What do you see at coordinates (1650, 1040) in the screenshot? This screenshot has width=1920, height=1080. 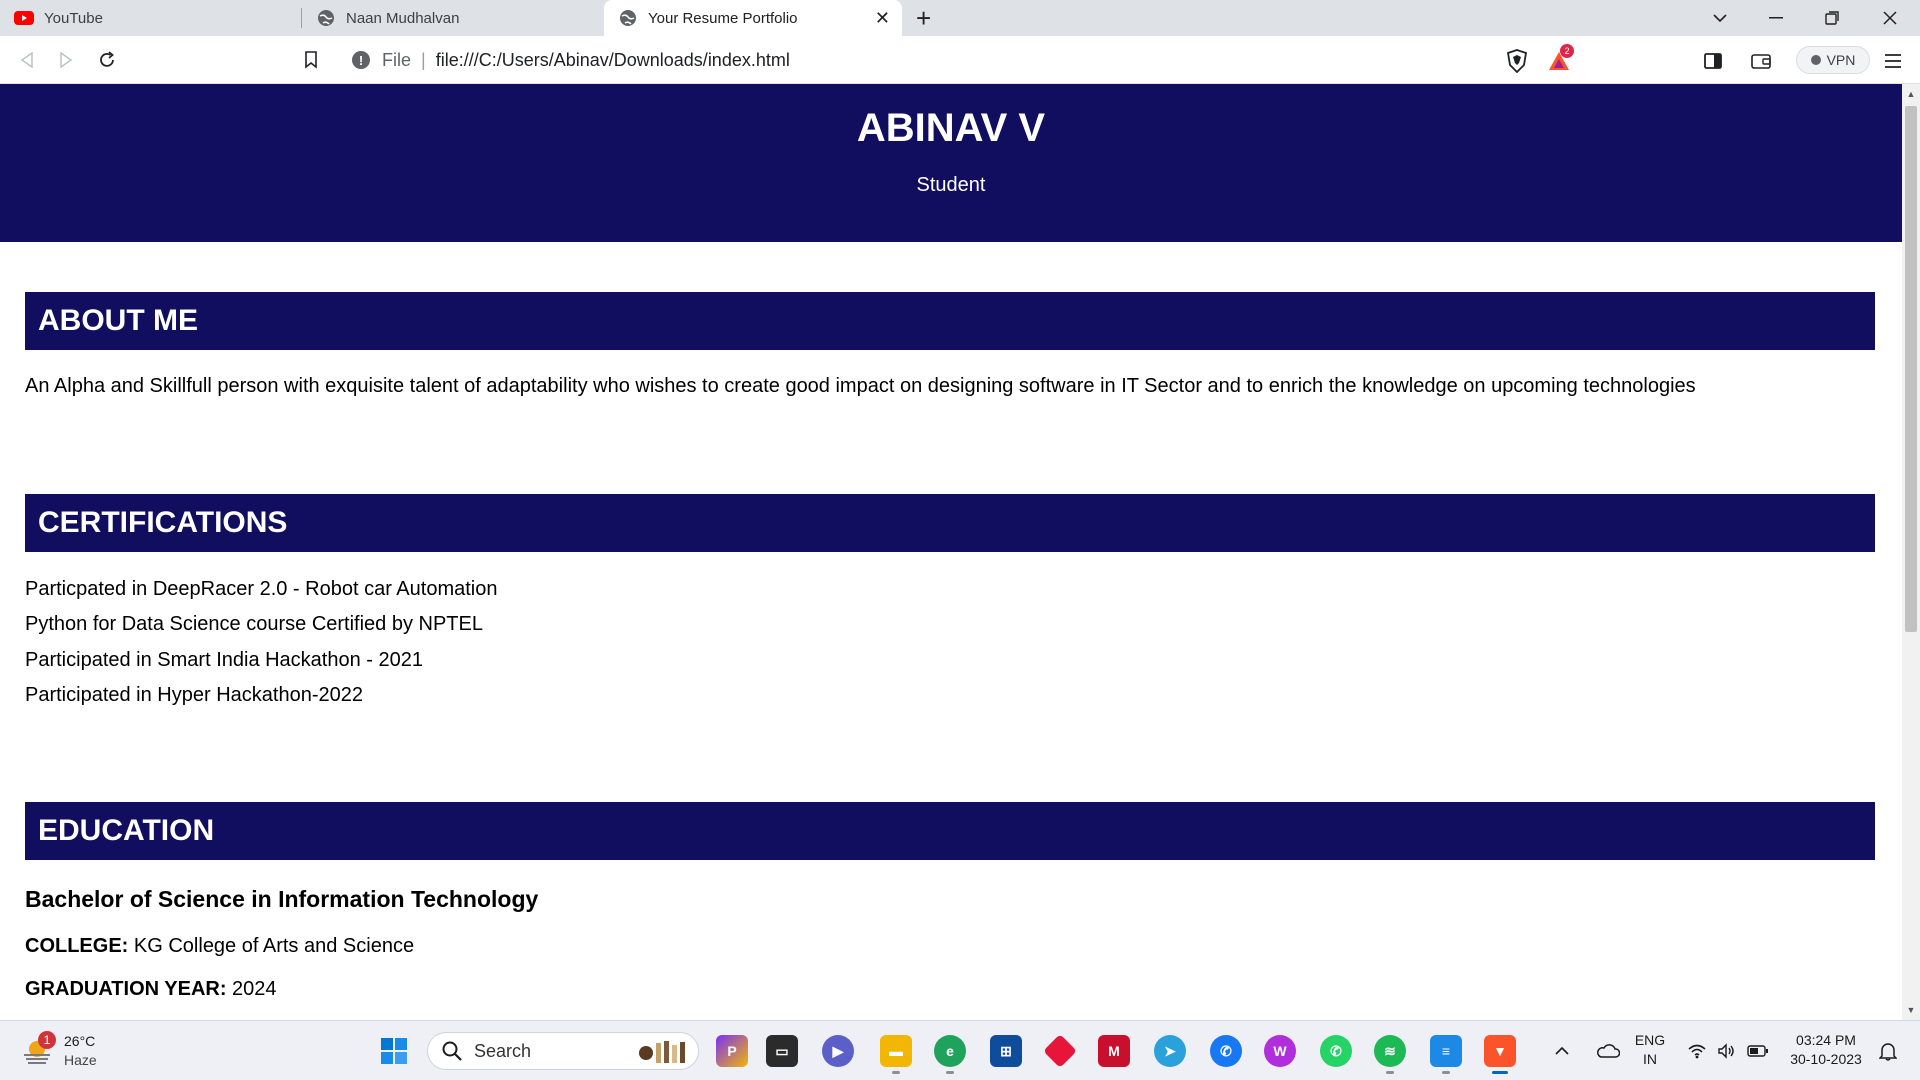 I see `language-code: ENG` at bounding box center [1650, 1040].